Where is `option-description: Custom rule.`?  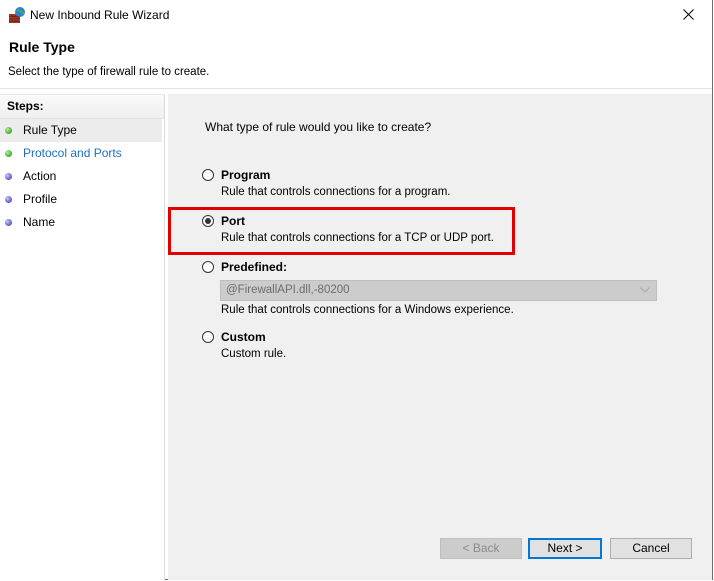
option-description: Custom rule. is located at coordinates (254, 354).